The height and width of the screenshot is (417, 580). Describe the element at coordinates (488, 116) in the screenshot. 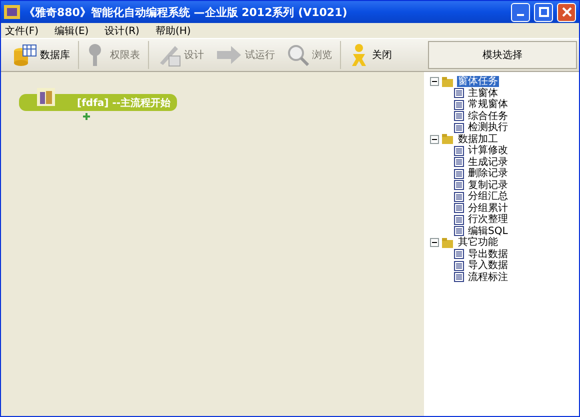

I see `tree-item: 综合任务` at that location.